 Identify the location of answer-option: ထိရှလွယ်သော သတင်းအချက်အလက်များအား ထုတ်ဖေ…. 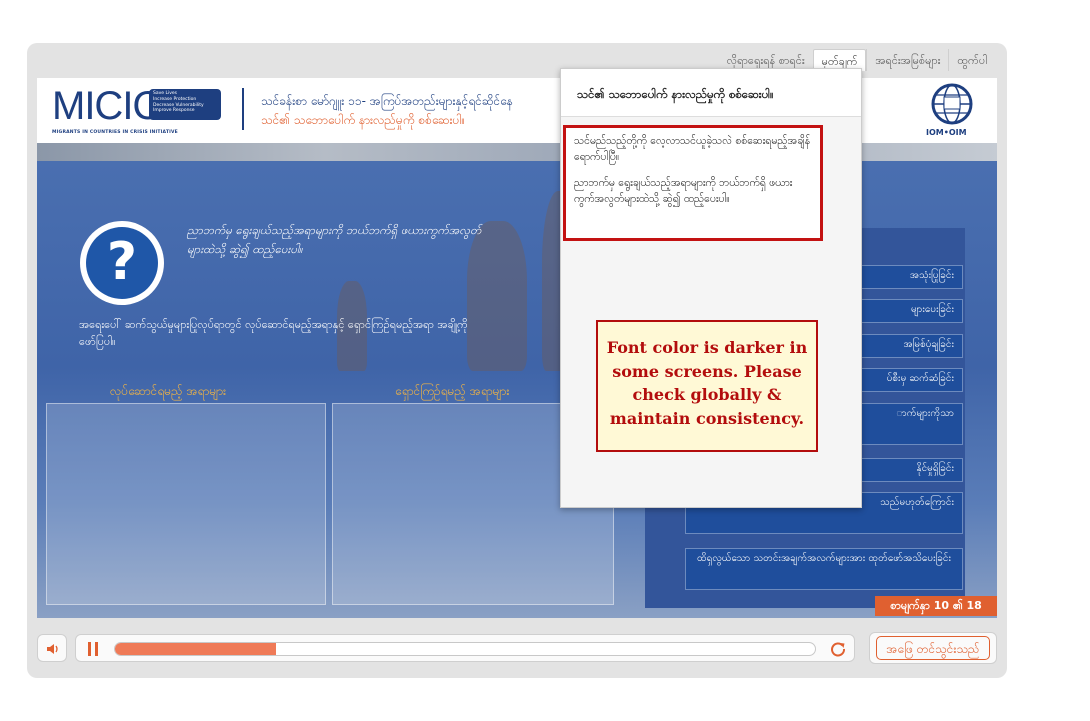
(824, 569).